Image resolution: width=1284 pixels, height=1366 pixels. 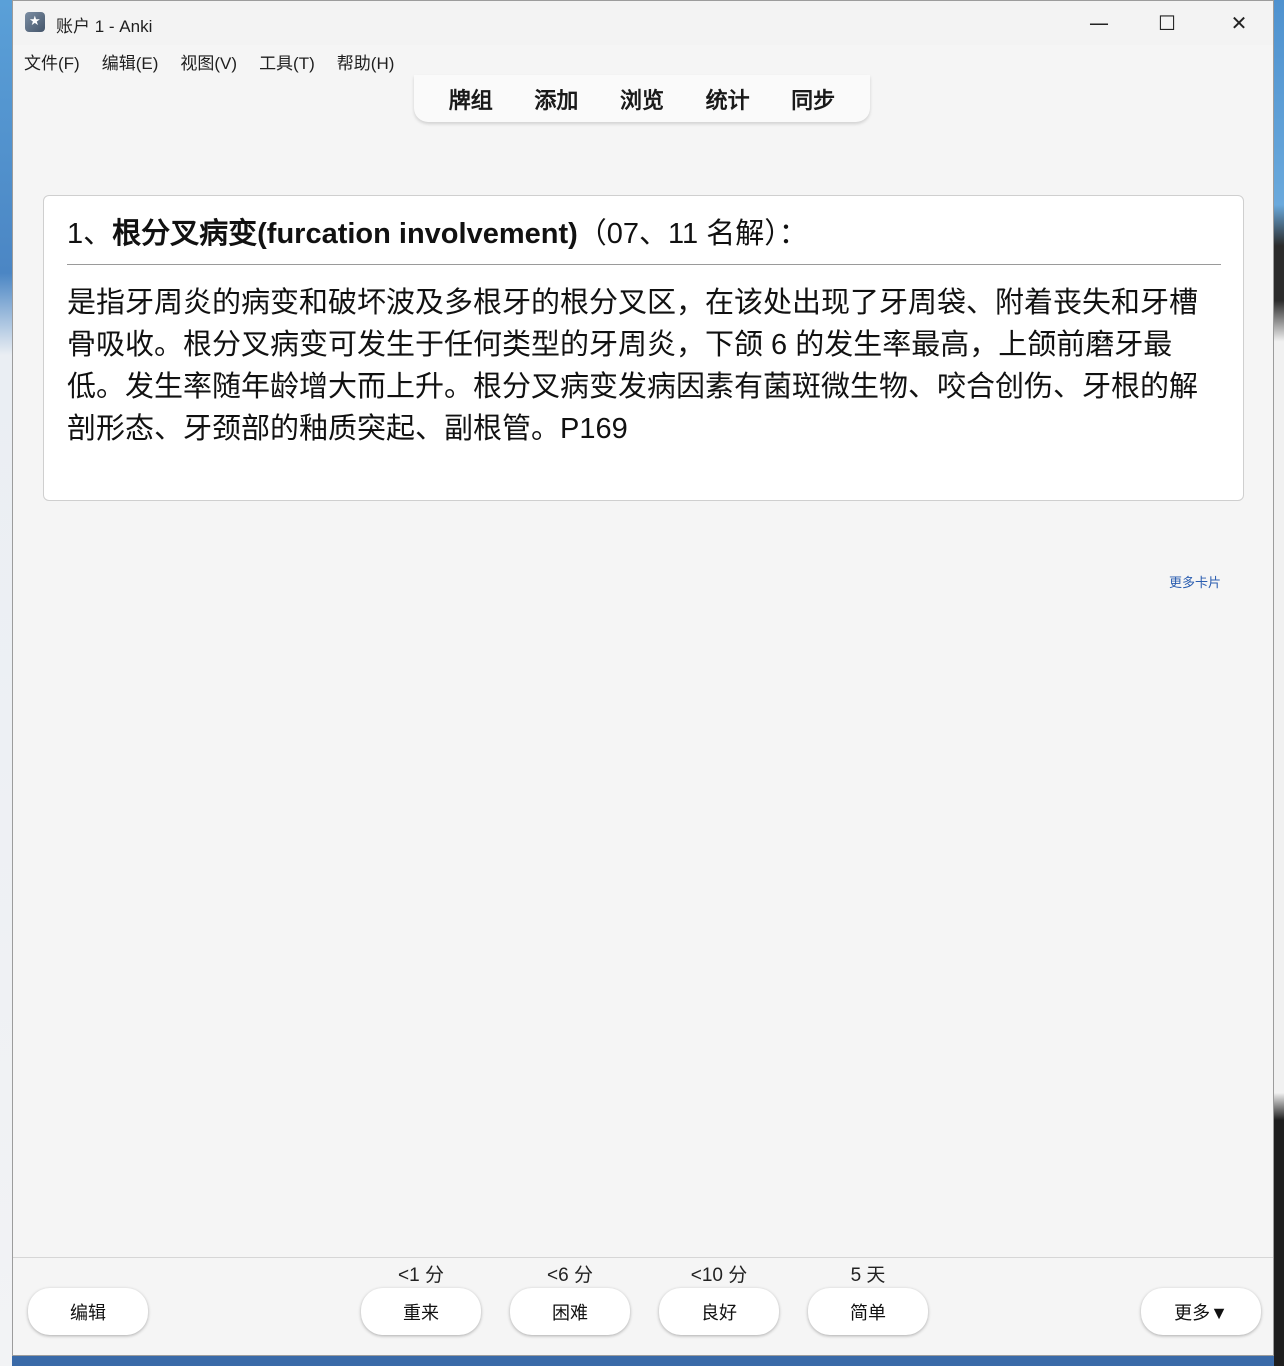 What do you see at coordinates (644, 264) in the screenshot?
I see `answer-divider` at bounding box center [644, 264].